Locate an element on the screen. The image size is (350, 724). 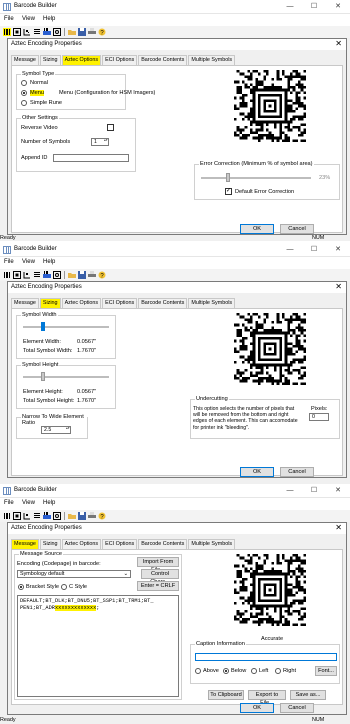
codepage-select: Symbology default ⌄ is located at coordinates (74, 574).